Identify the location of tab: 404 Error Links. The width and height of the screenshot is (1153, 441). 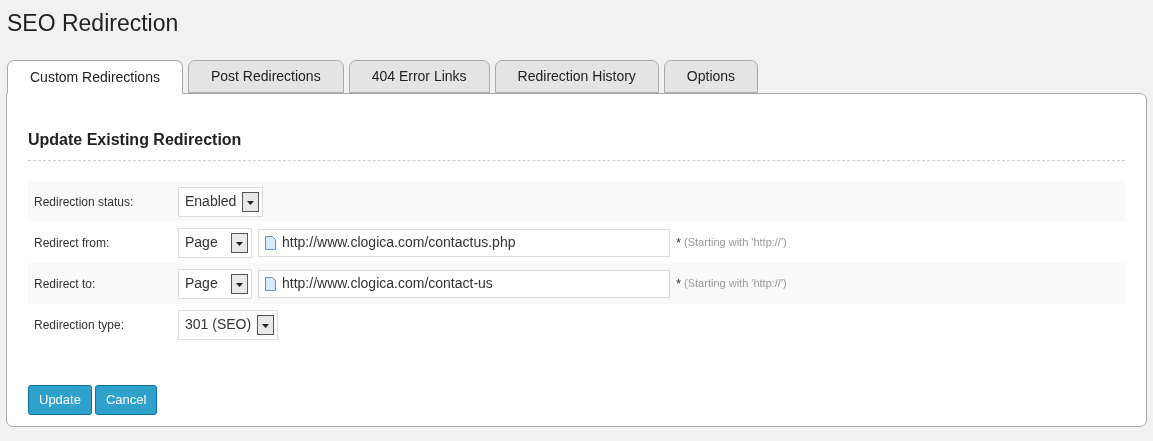
(419, 76).